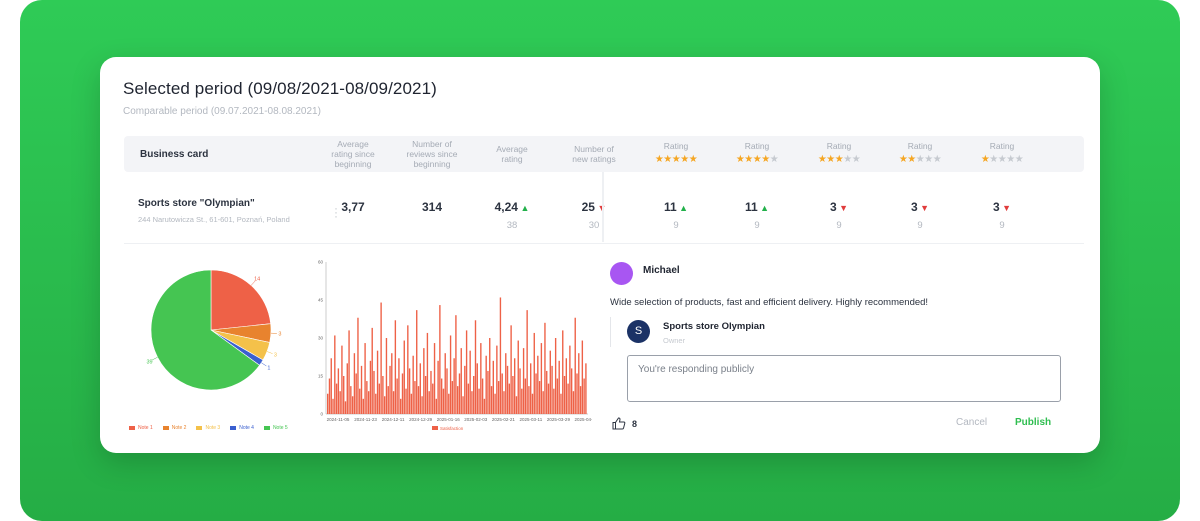  What do you see at coordinates (432, 207) in the screenshot?
I see `cell-value: 314` at bounding box center [432, 207].